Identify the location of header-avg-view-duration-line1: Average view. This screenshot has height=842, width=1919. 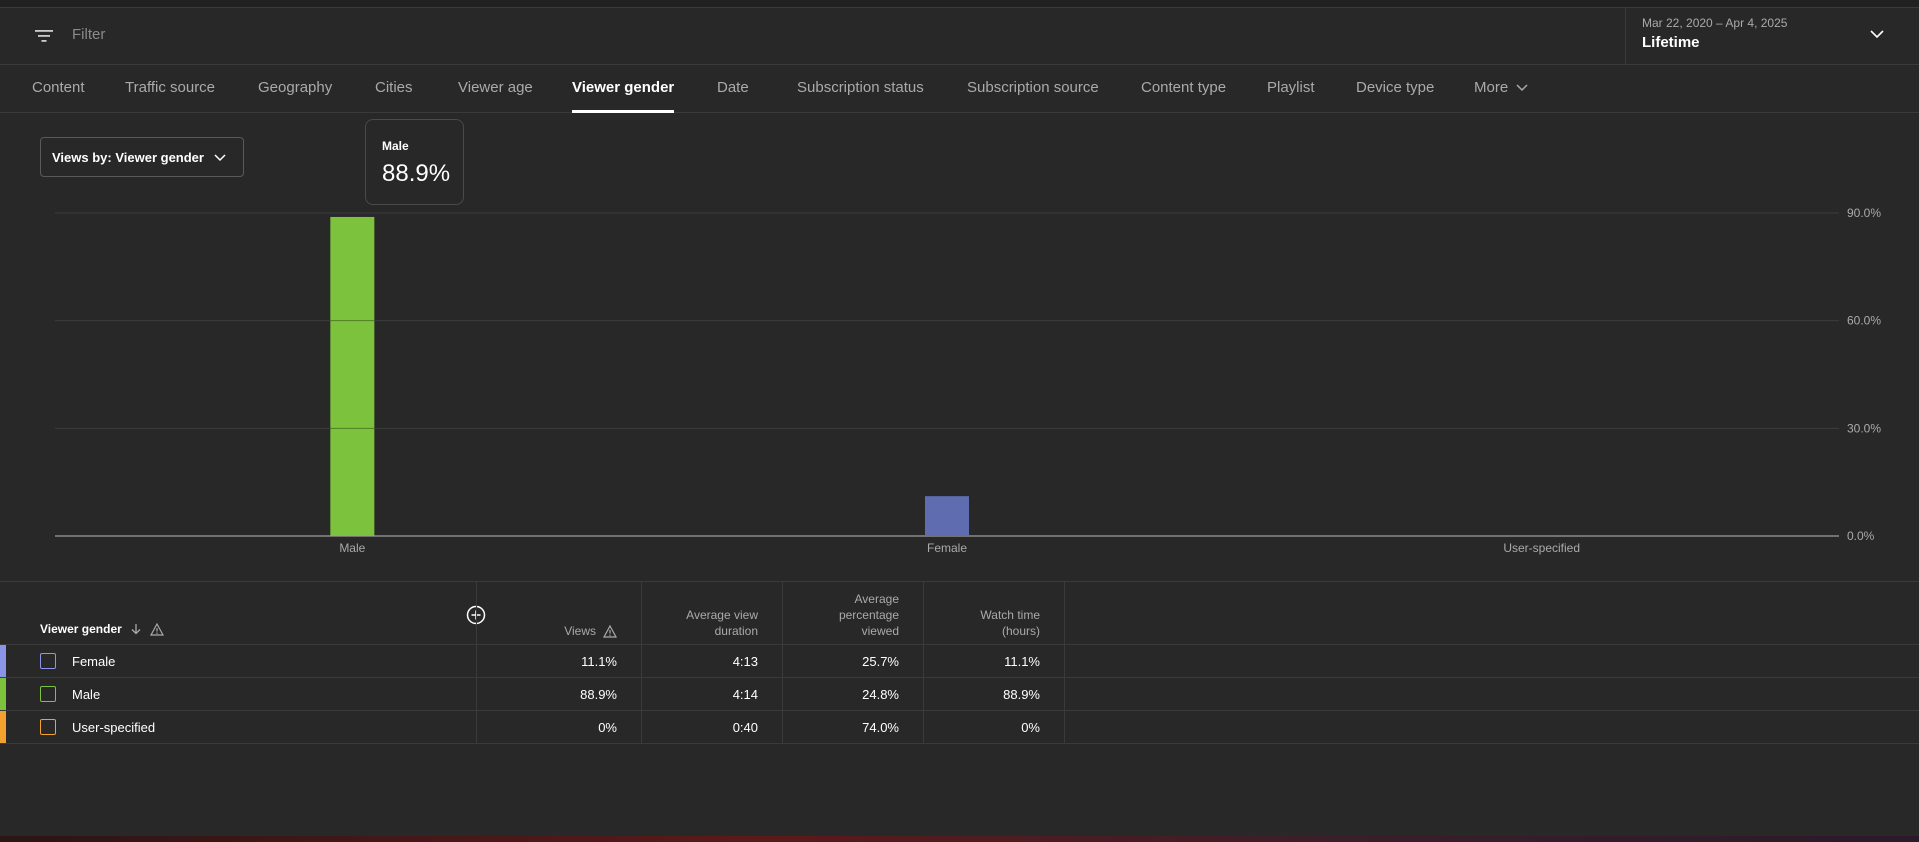
(722, 615).